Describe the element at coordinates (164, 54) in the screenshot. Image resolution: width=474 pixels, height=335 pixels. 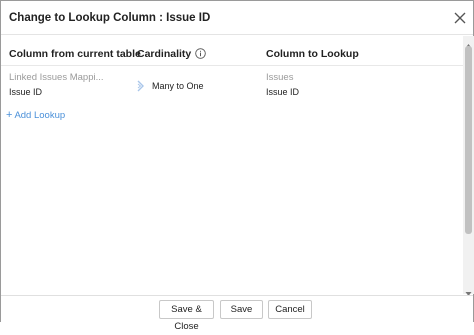
I see `header-cardinality-label: Cardinality` at that location.